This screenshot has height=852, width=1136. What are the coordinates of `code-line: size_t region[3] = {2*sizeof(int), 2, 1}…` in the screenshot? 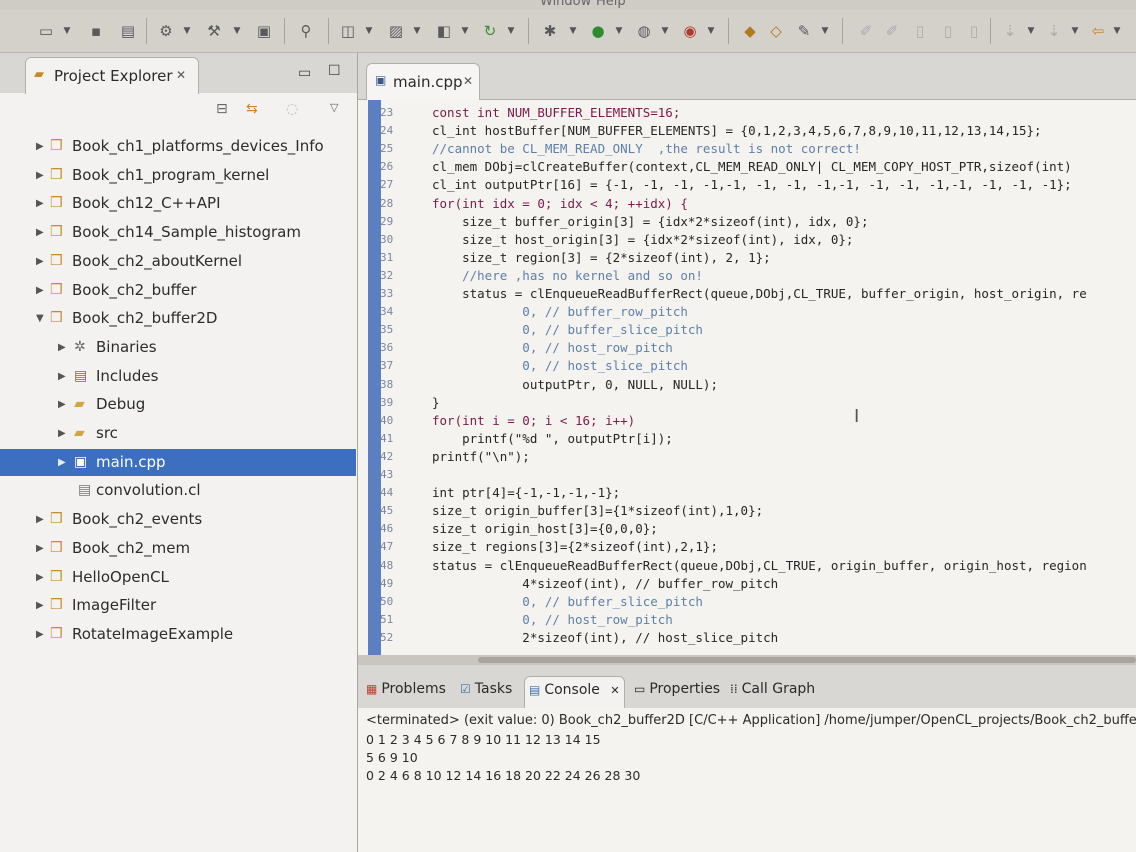 It's located at (601, 258).